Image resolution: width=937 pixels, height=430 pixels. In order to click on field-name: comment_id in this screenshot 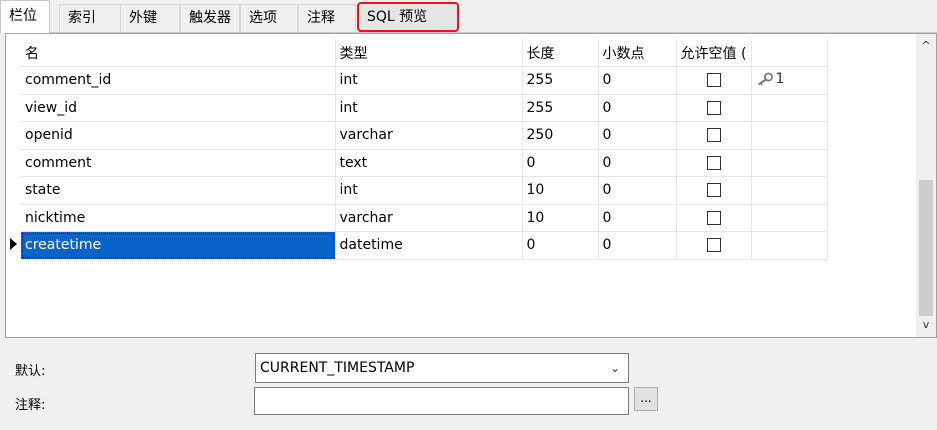, I will do `click(178, 80)`.